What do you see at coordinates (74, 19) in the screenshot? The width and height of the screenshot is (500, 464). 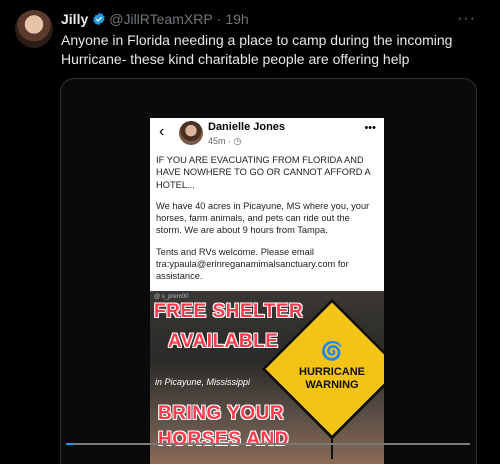 I see `display-name: Jilly` at bounding box center [74, 19].